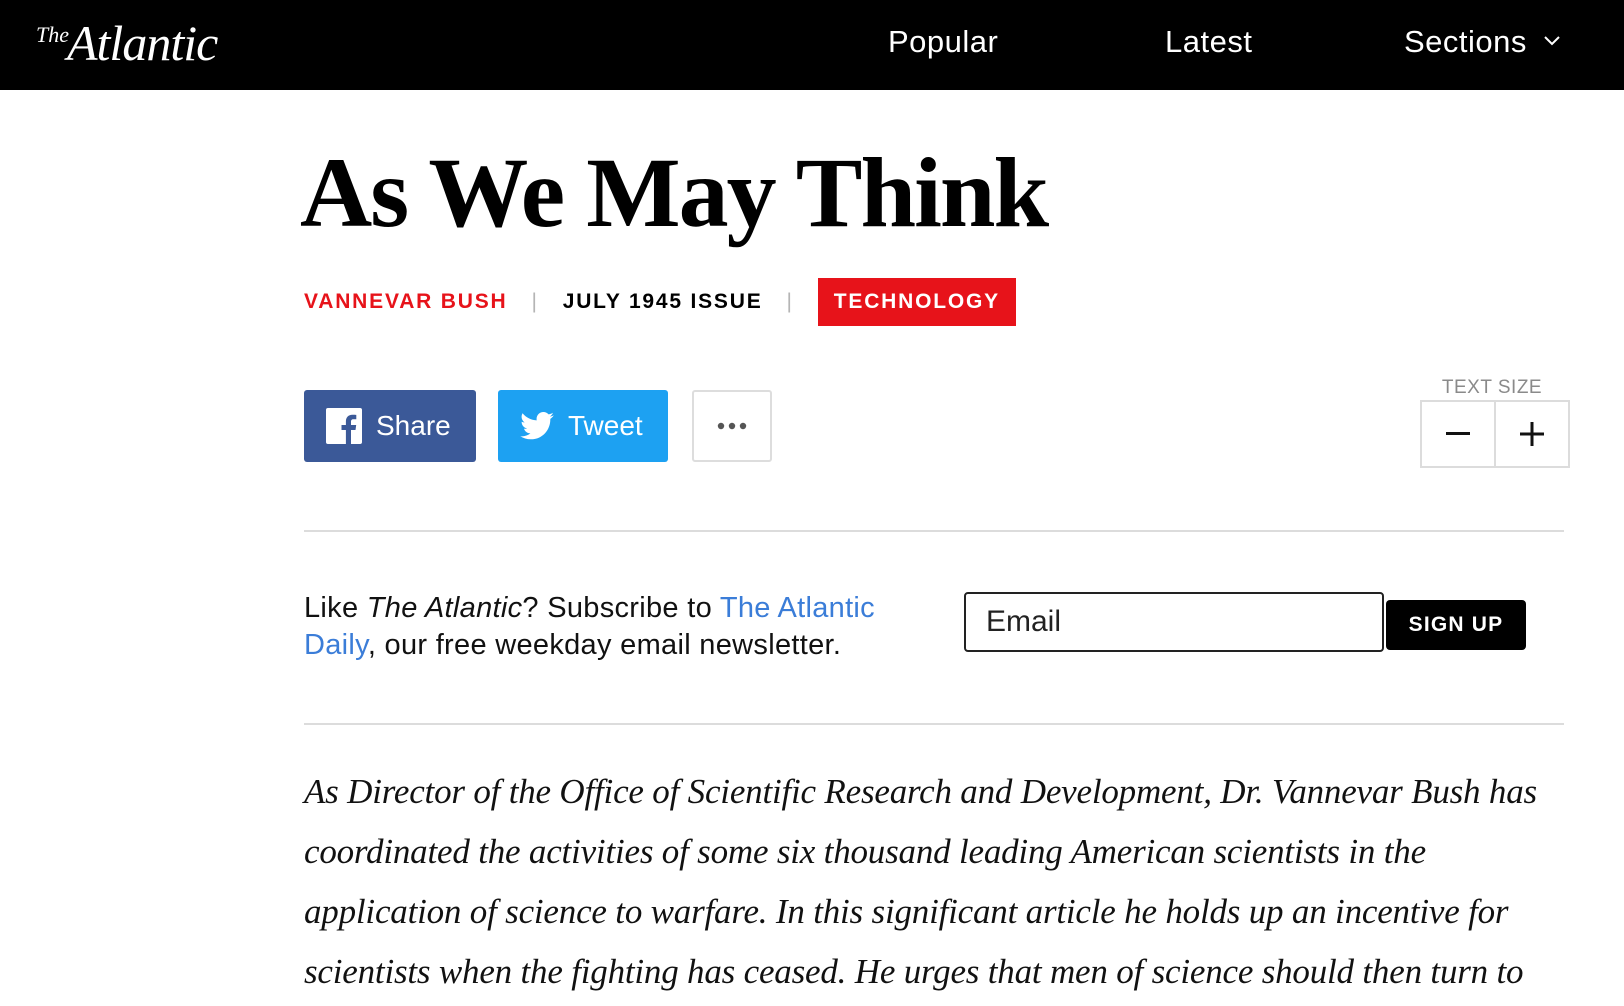  What do you see at coordinates (444, 608) in the screenshot?
I see `newsletter-brand: The Atlantic` at bounding box center [444, 608].